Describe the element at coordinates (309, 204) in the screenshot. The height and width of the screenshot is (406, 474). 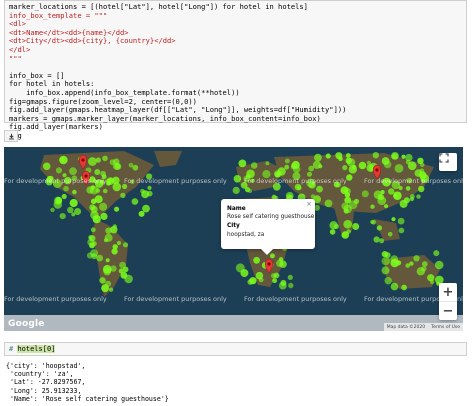
I see `close-icon: ×` at that location.